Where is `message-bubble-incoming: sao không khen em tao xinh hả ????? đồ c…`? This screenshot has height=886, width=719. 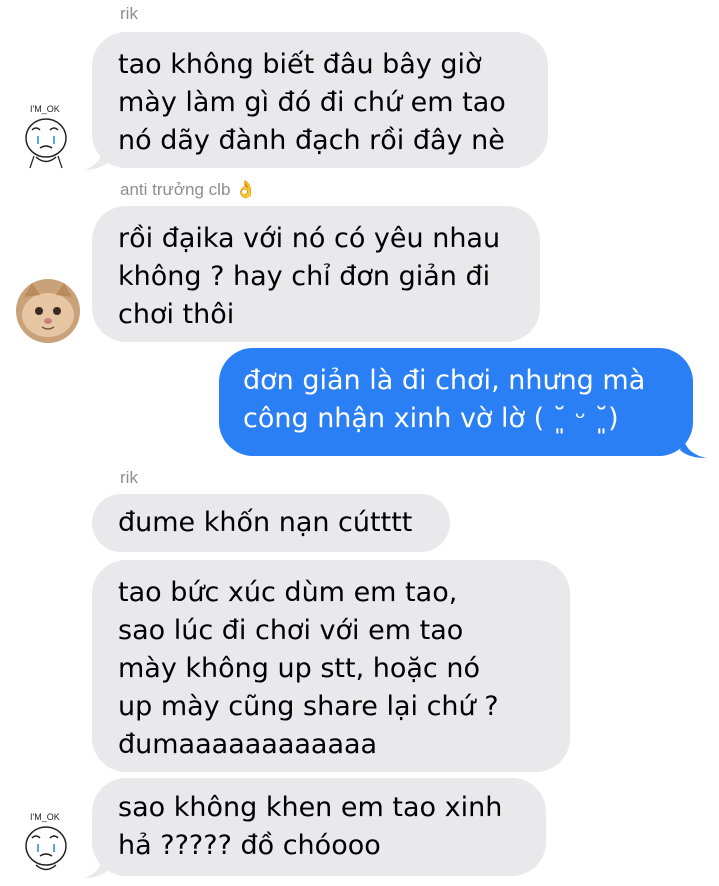 message-bubble-incoming: sao không khen em tao xinh hả ????? đồ c… is located at coordinates (319, 827).